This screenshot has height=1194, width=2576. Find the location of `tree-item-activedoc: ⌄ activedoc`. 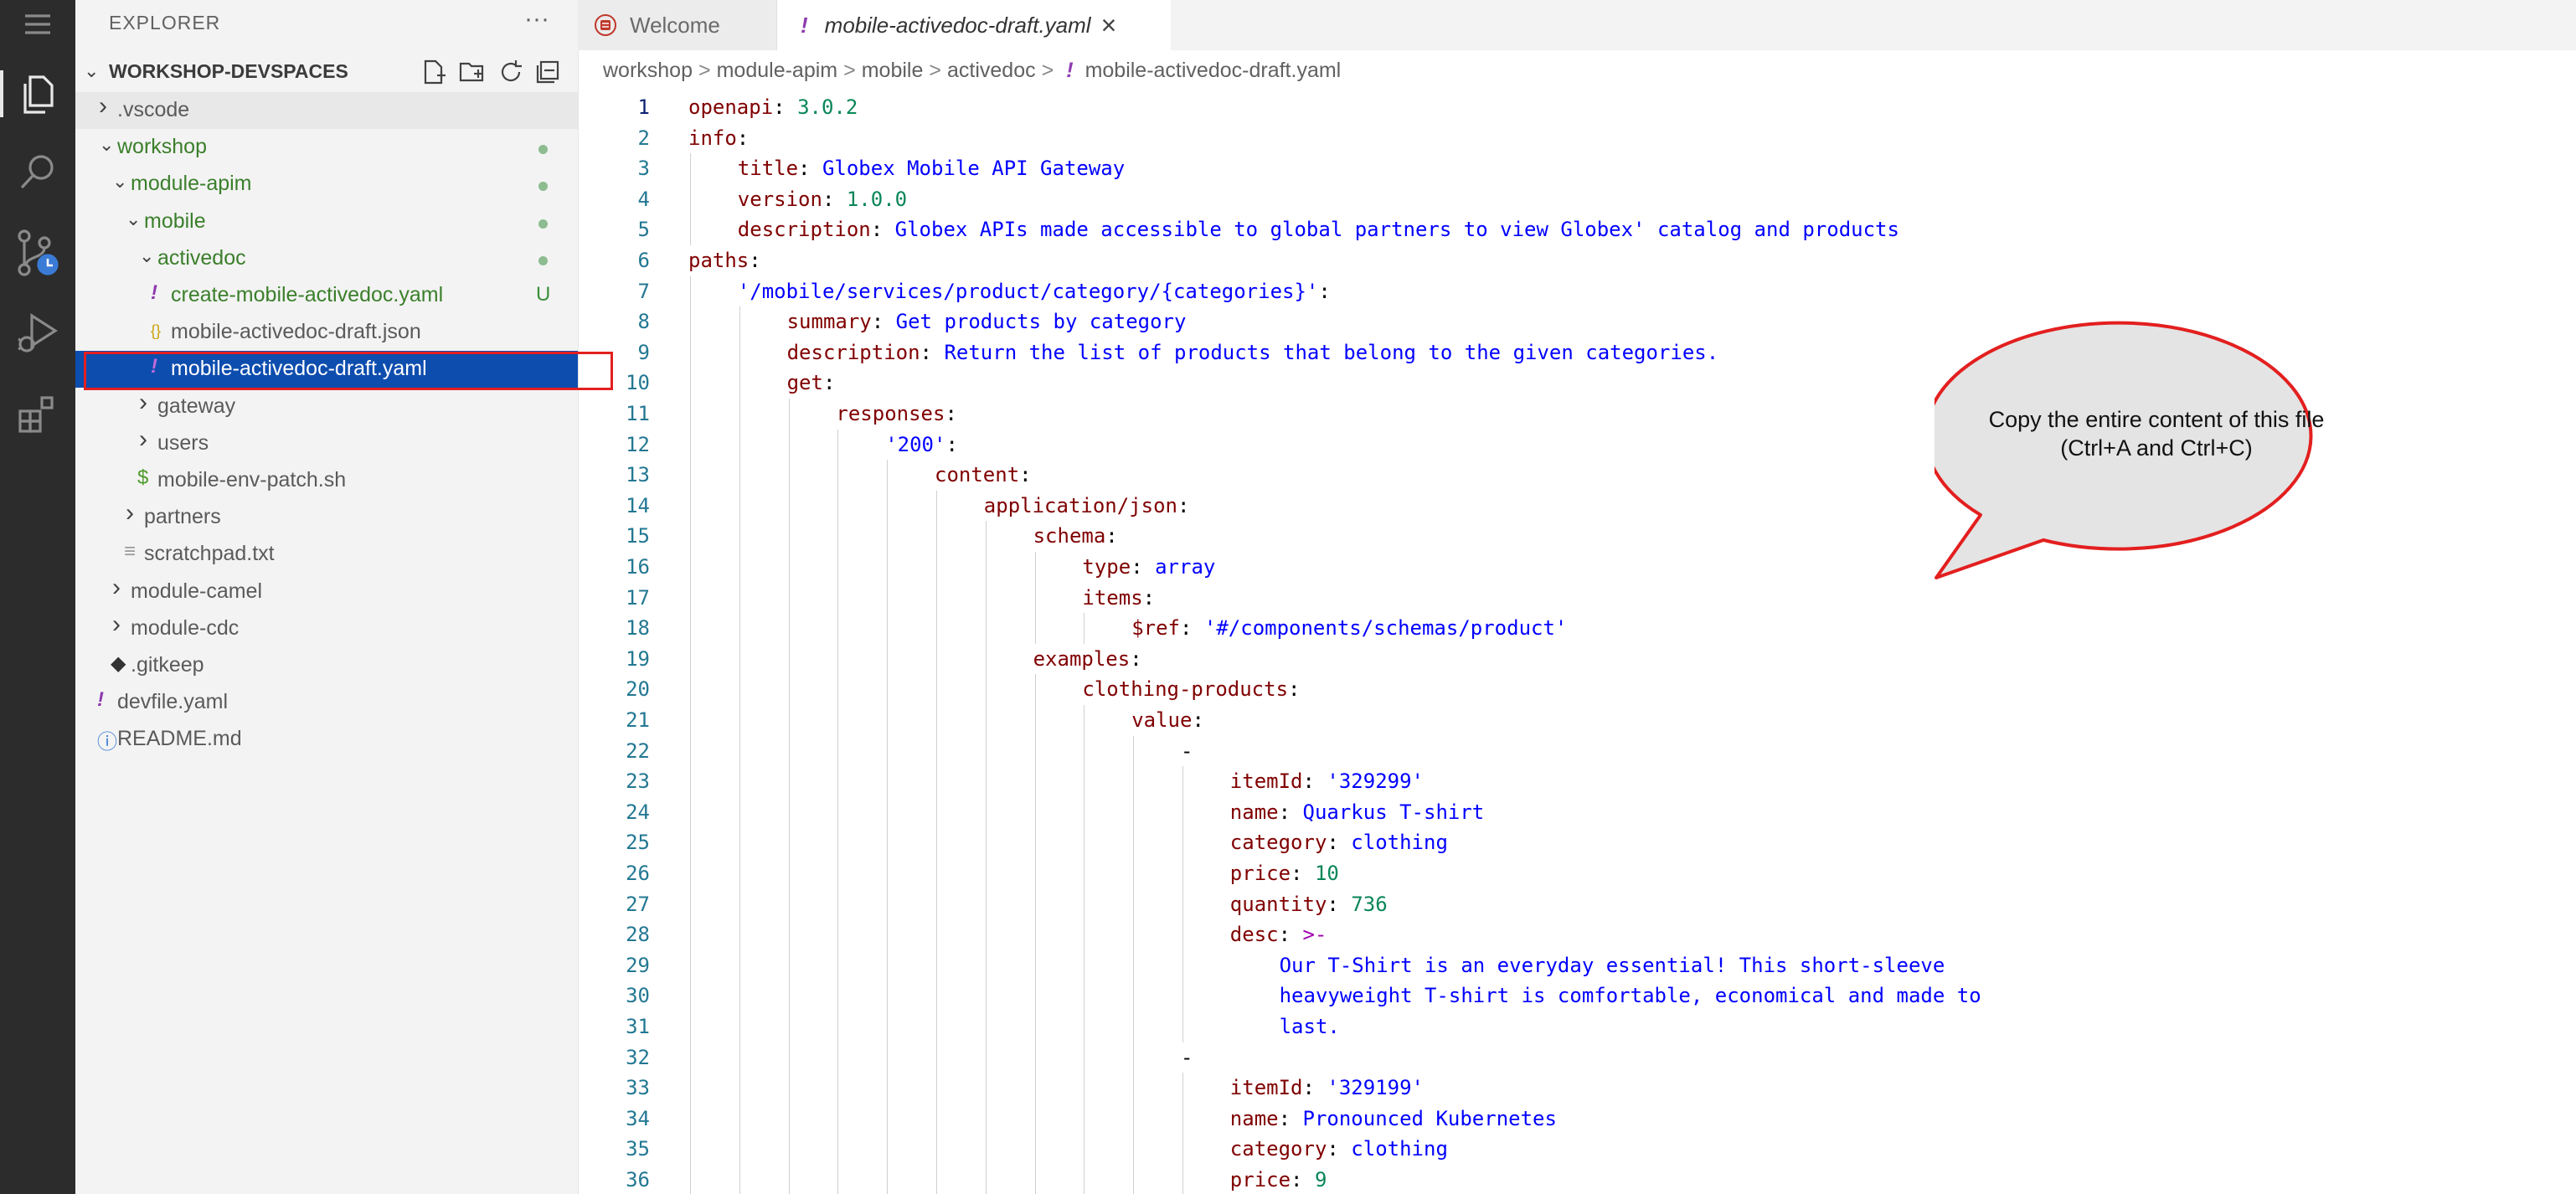

tree-item-activedoc: ⌄ activedoc is located at coordinates (326, 258).